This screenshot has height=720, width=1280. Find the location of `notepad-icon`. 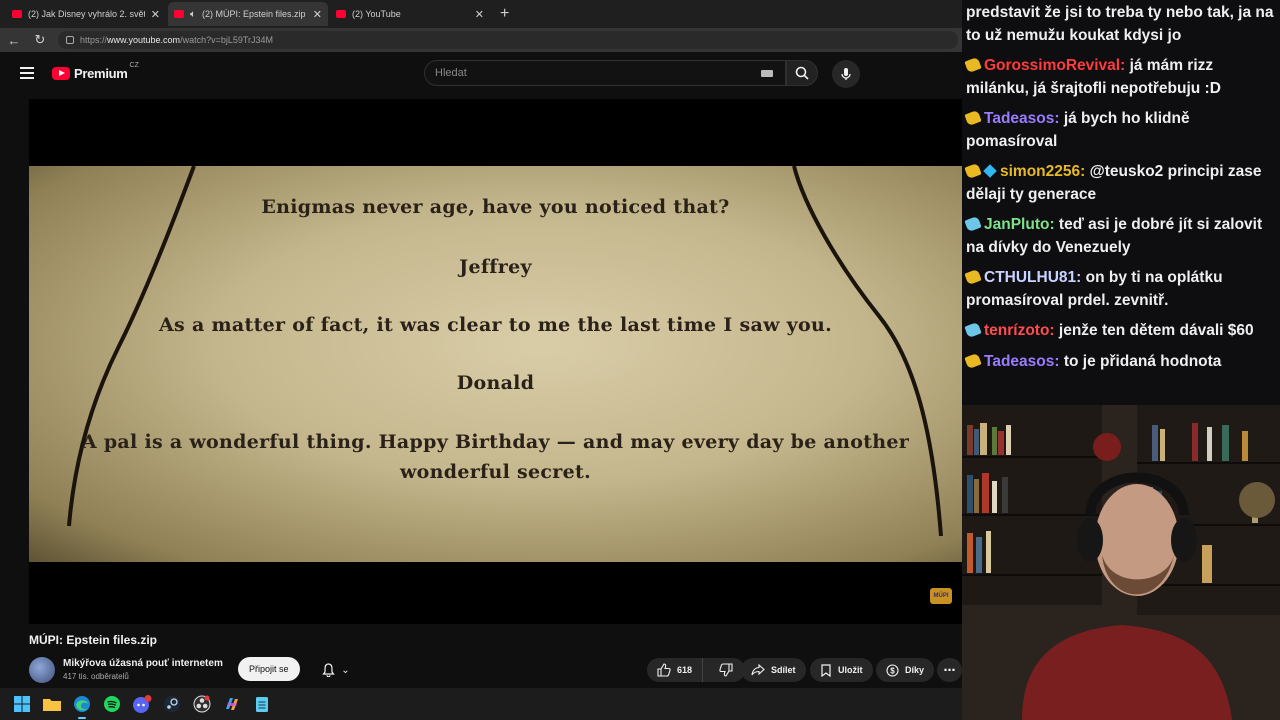

notepad-icon is located at coordinates (262, 704).